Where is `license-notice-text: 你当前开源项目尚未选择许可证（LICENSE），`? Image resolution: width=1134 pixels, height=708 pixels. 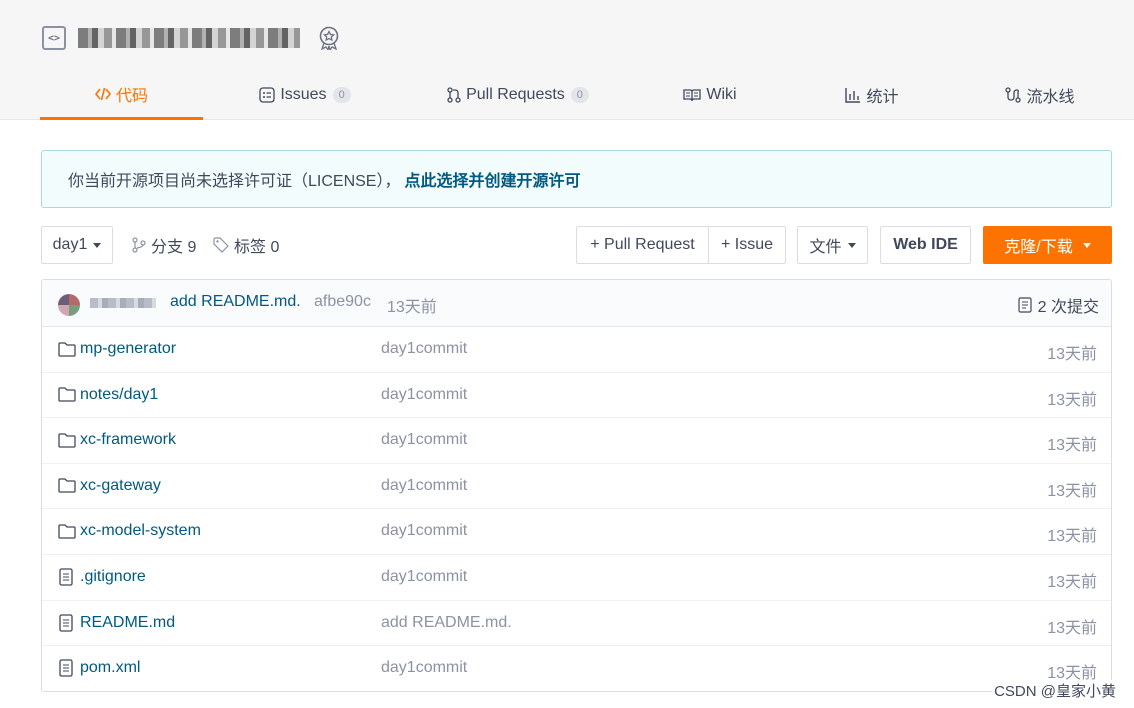 license-notice-text: 你当前开源项目尚未选择许可证（LICENSE）， is located at coordinates (234, 181).